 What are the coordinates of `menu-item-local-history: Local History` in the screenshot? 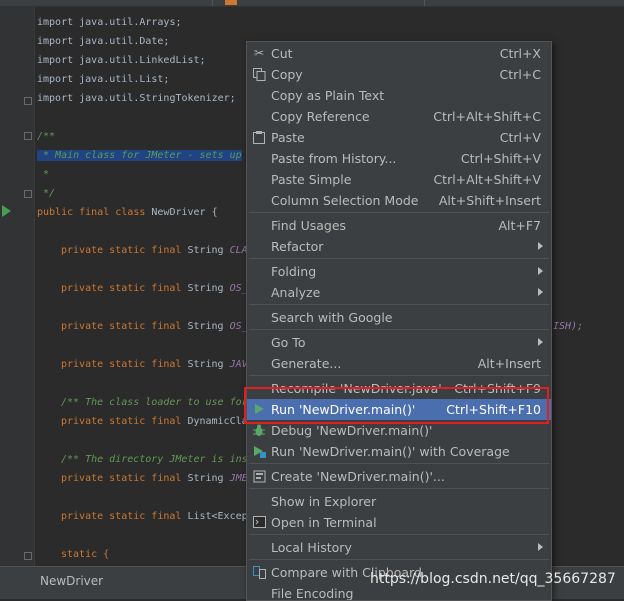 It's located at (399, 547).